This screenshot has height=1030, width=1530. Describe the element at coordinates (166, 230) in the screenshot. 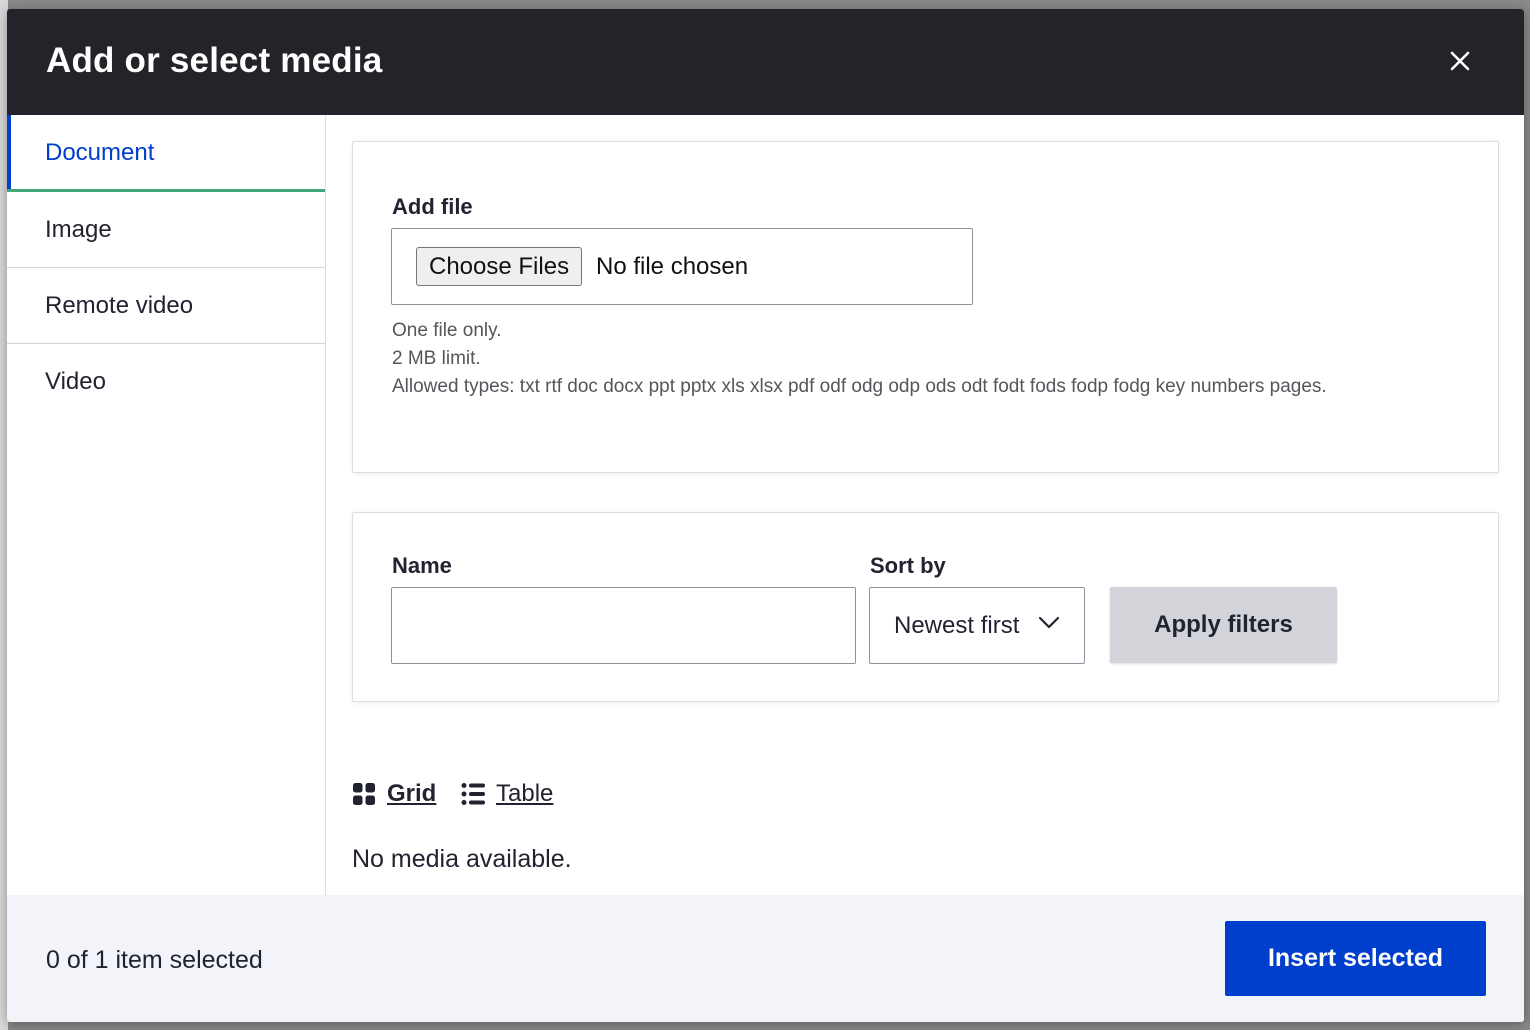

I see `tab-image: Image` at that location.